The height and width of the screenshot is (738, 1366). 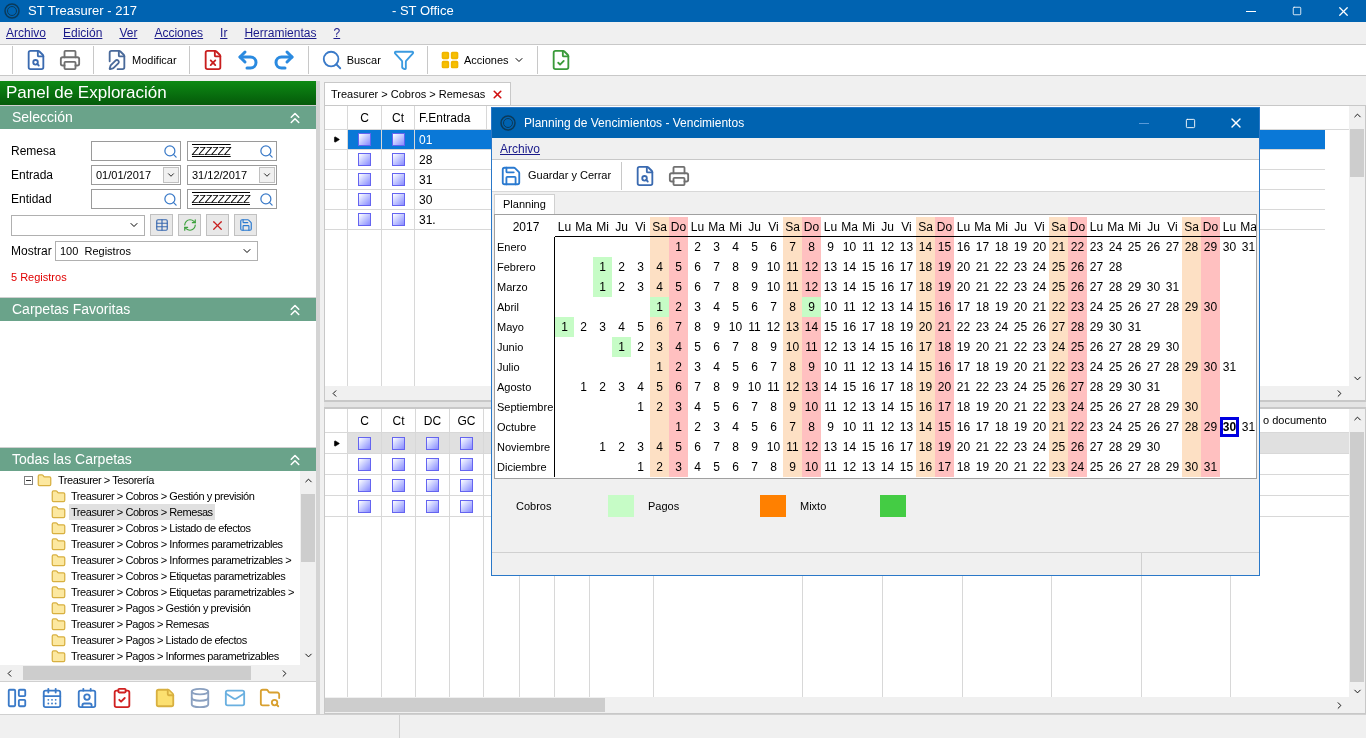 What do you see at coordinates (266, 199) in the screenshot?
I see `search-icon` at bounding box center [266, 199].